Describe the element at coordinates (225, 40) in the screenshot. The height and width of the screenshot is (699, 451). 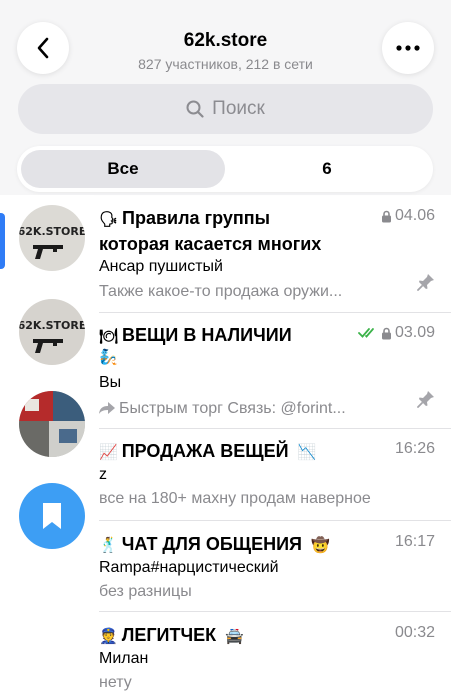
I see `group-title: 62k.store` at that location.